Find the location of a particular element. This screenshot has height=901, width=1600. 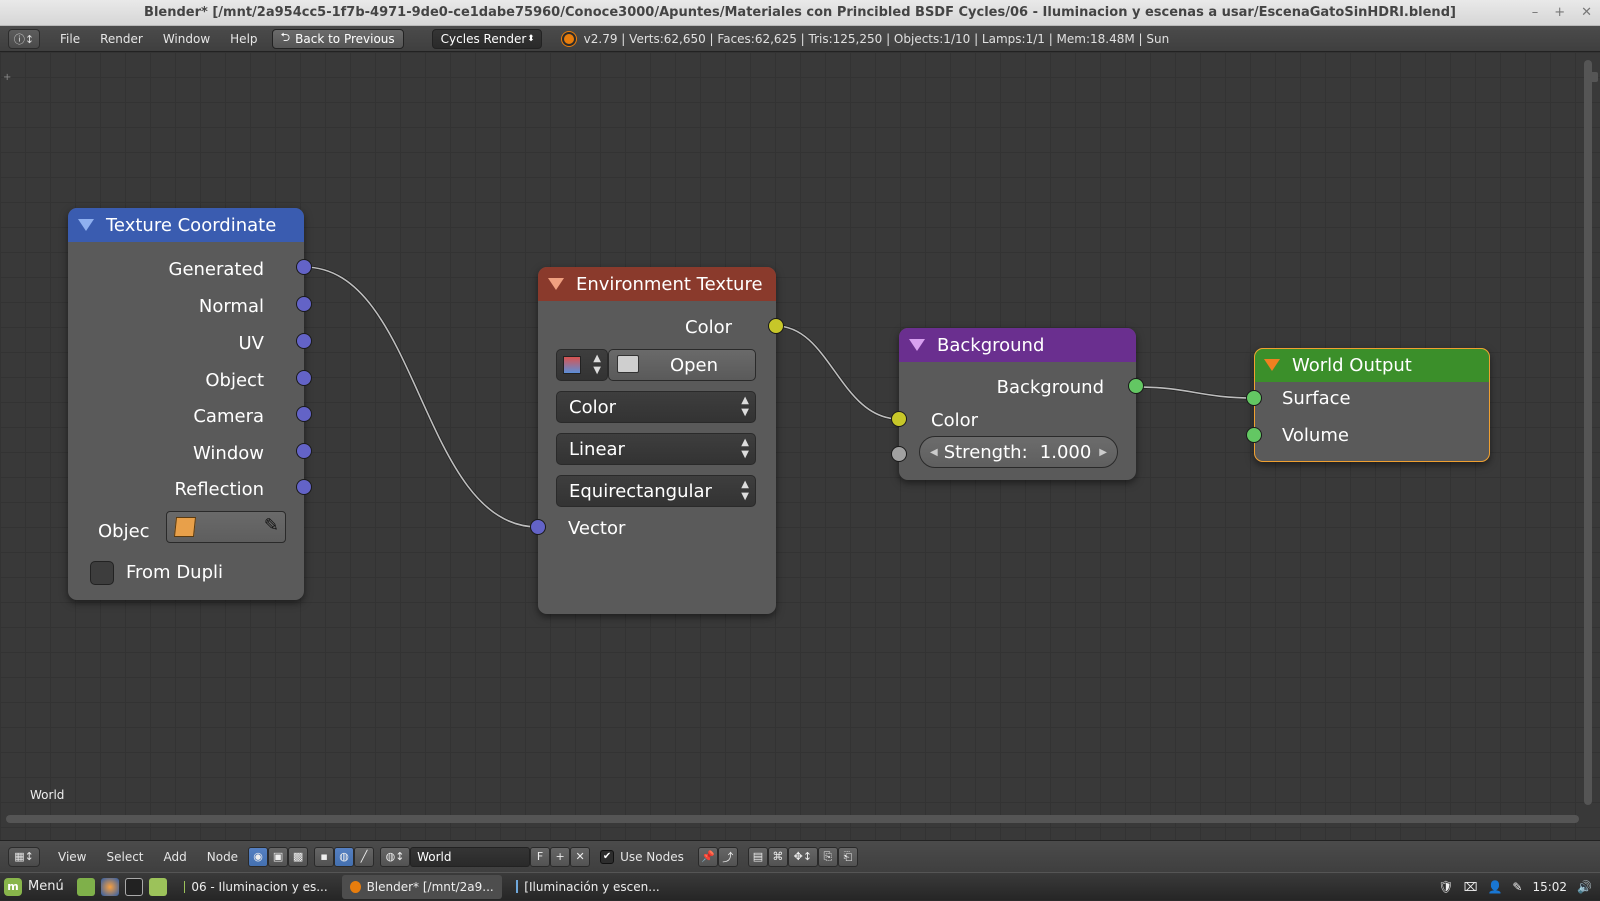

user-icon: 👤 is located at coordinates (1494, 887).